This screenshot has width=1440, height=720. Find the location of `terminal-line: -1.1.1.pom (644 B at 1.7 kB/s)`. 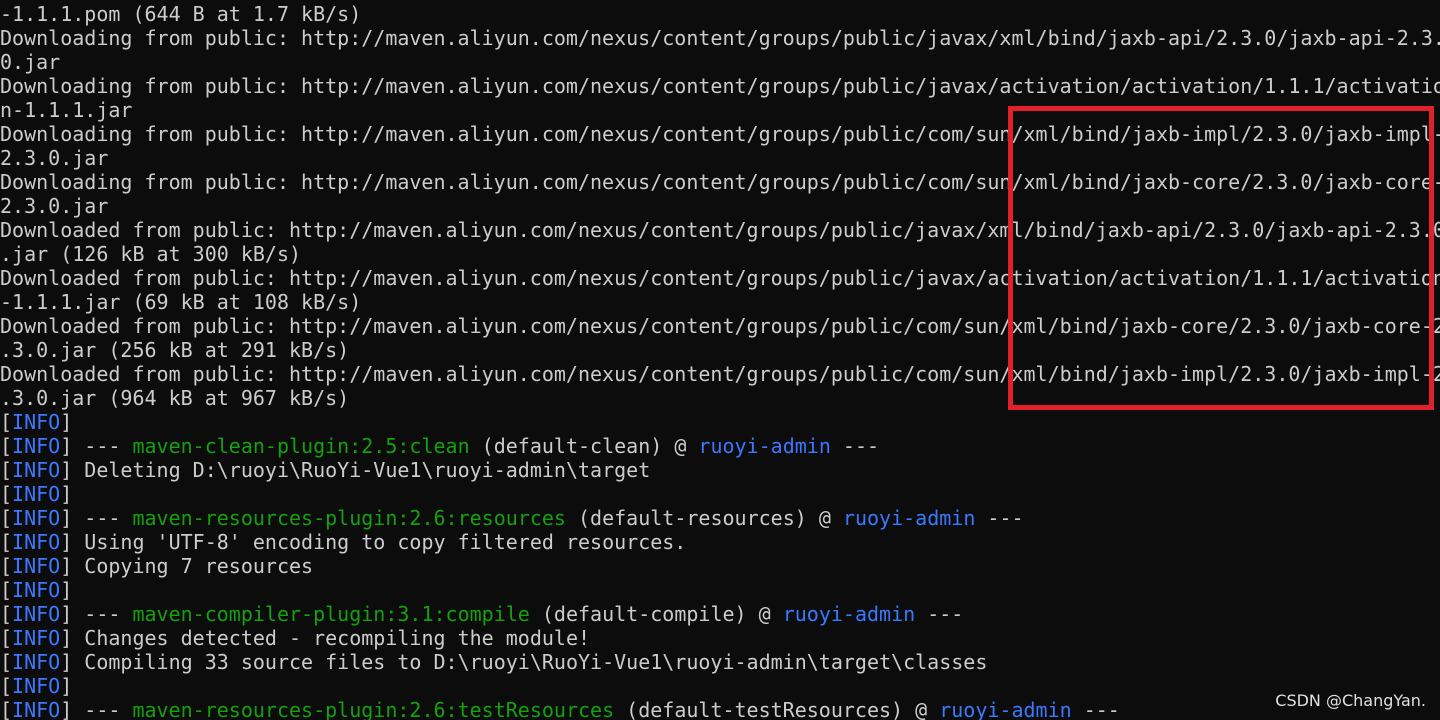

terminal-line: -1.1.1.pom (644 B at 1.7 kB/s) is located at coordinates (180, 14).